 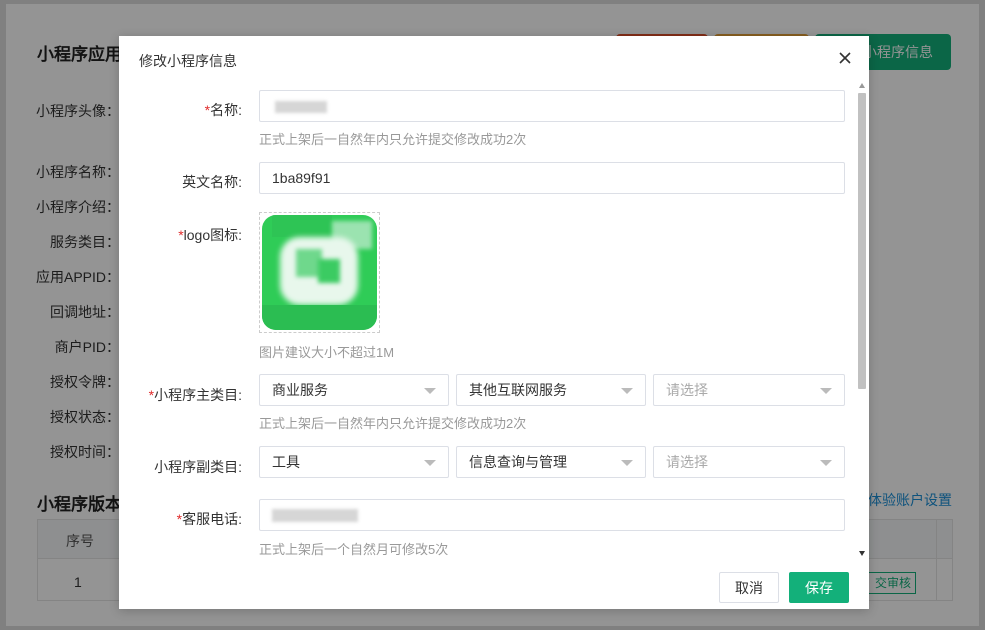 What do you see at coordinates (749, 462) in the screenshot?
I see `sub-category-select-3: 请选择` at bounding box center [749, 462].